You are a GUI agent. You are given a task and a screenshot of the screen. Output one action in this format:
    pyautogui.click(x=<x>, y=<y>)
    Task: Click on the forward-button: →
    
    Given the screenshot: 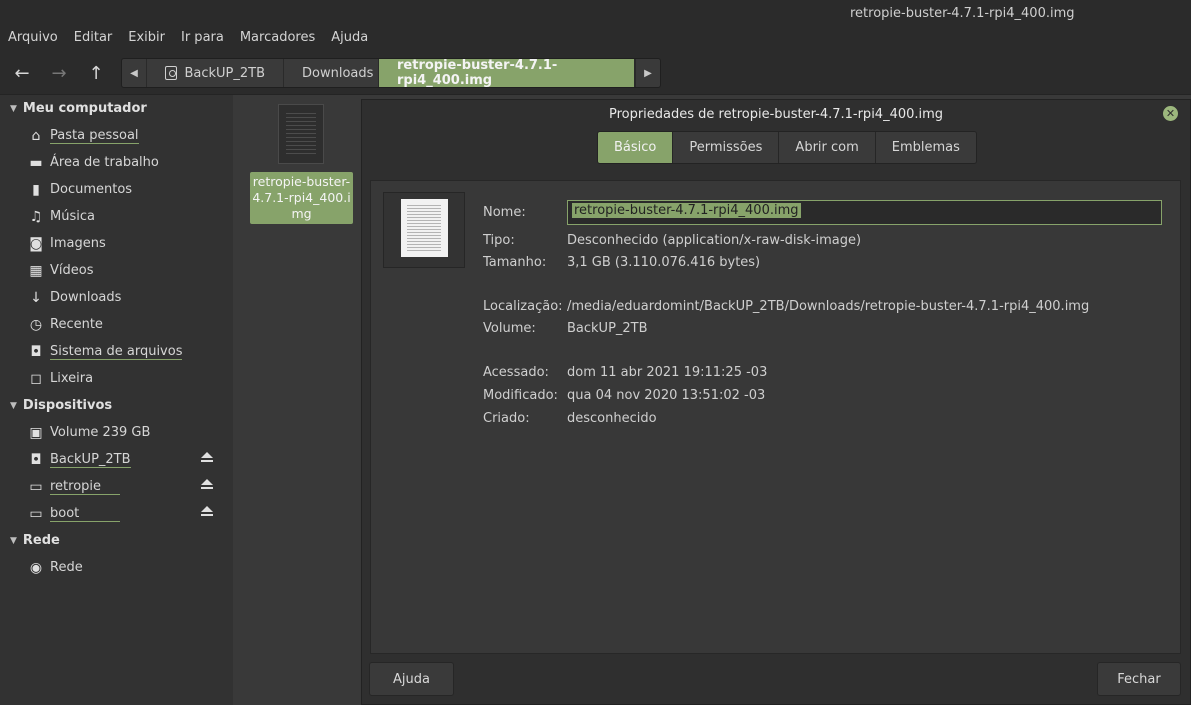 What is the action you would take?
    pyautogui.click(x=59, y=73)
    